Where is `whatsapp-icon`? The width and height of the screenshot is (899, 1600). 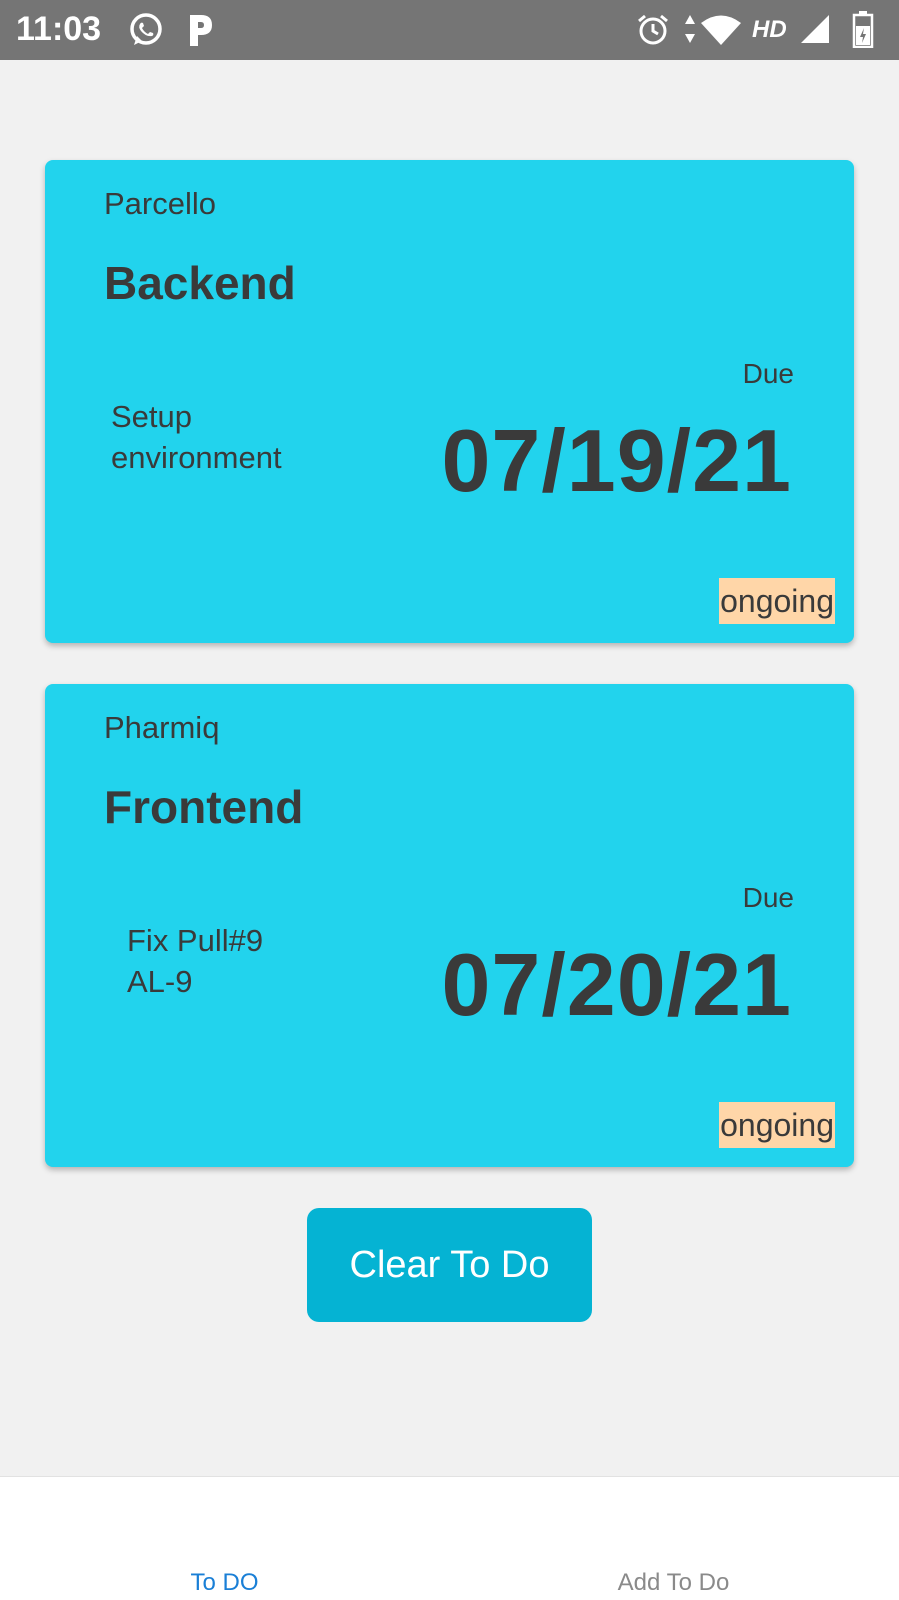 whatsapp-icon is located at coordinates (146, 32).